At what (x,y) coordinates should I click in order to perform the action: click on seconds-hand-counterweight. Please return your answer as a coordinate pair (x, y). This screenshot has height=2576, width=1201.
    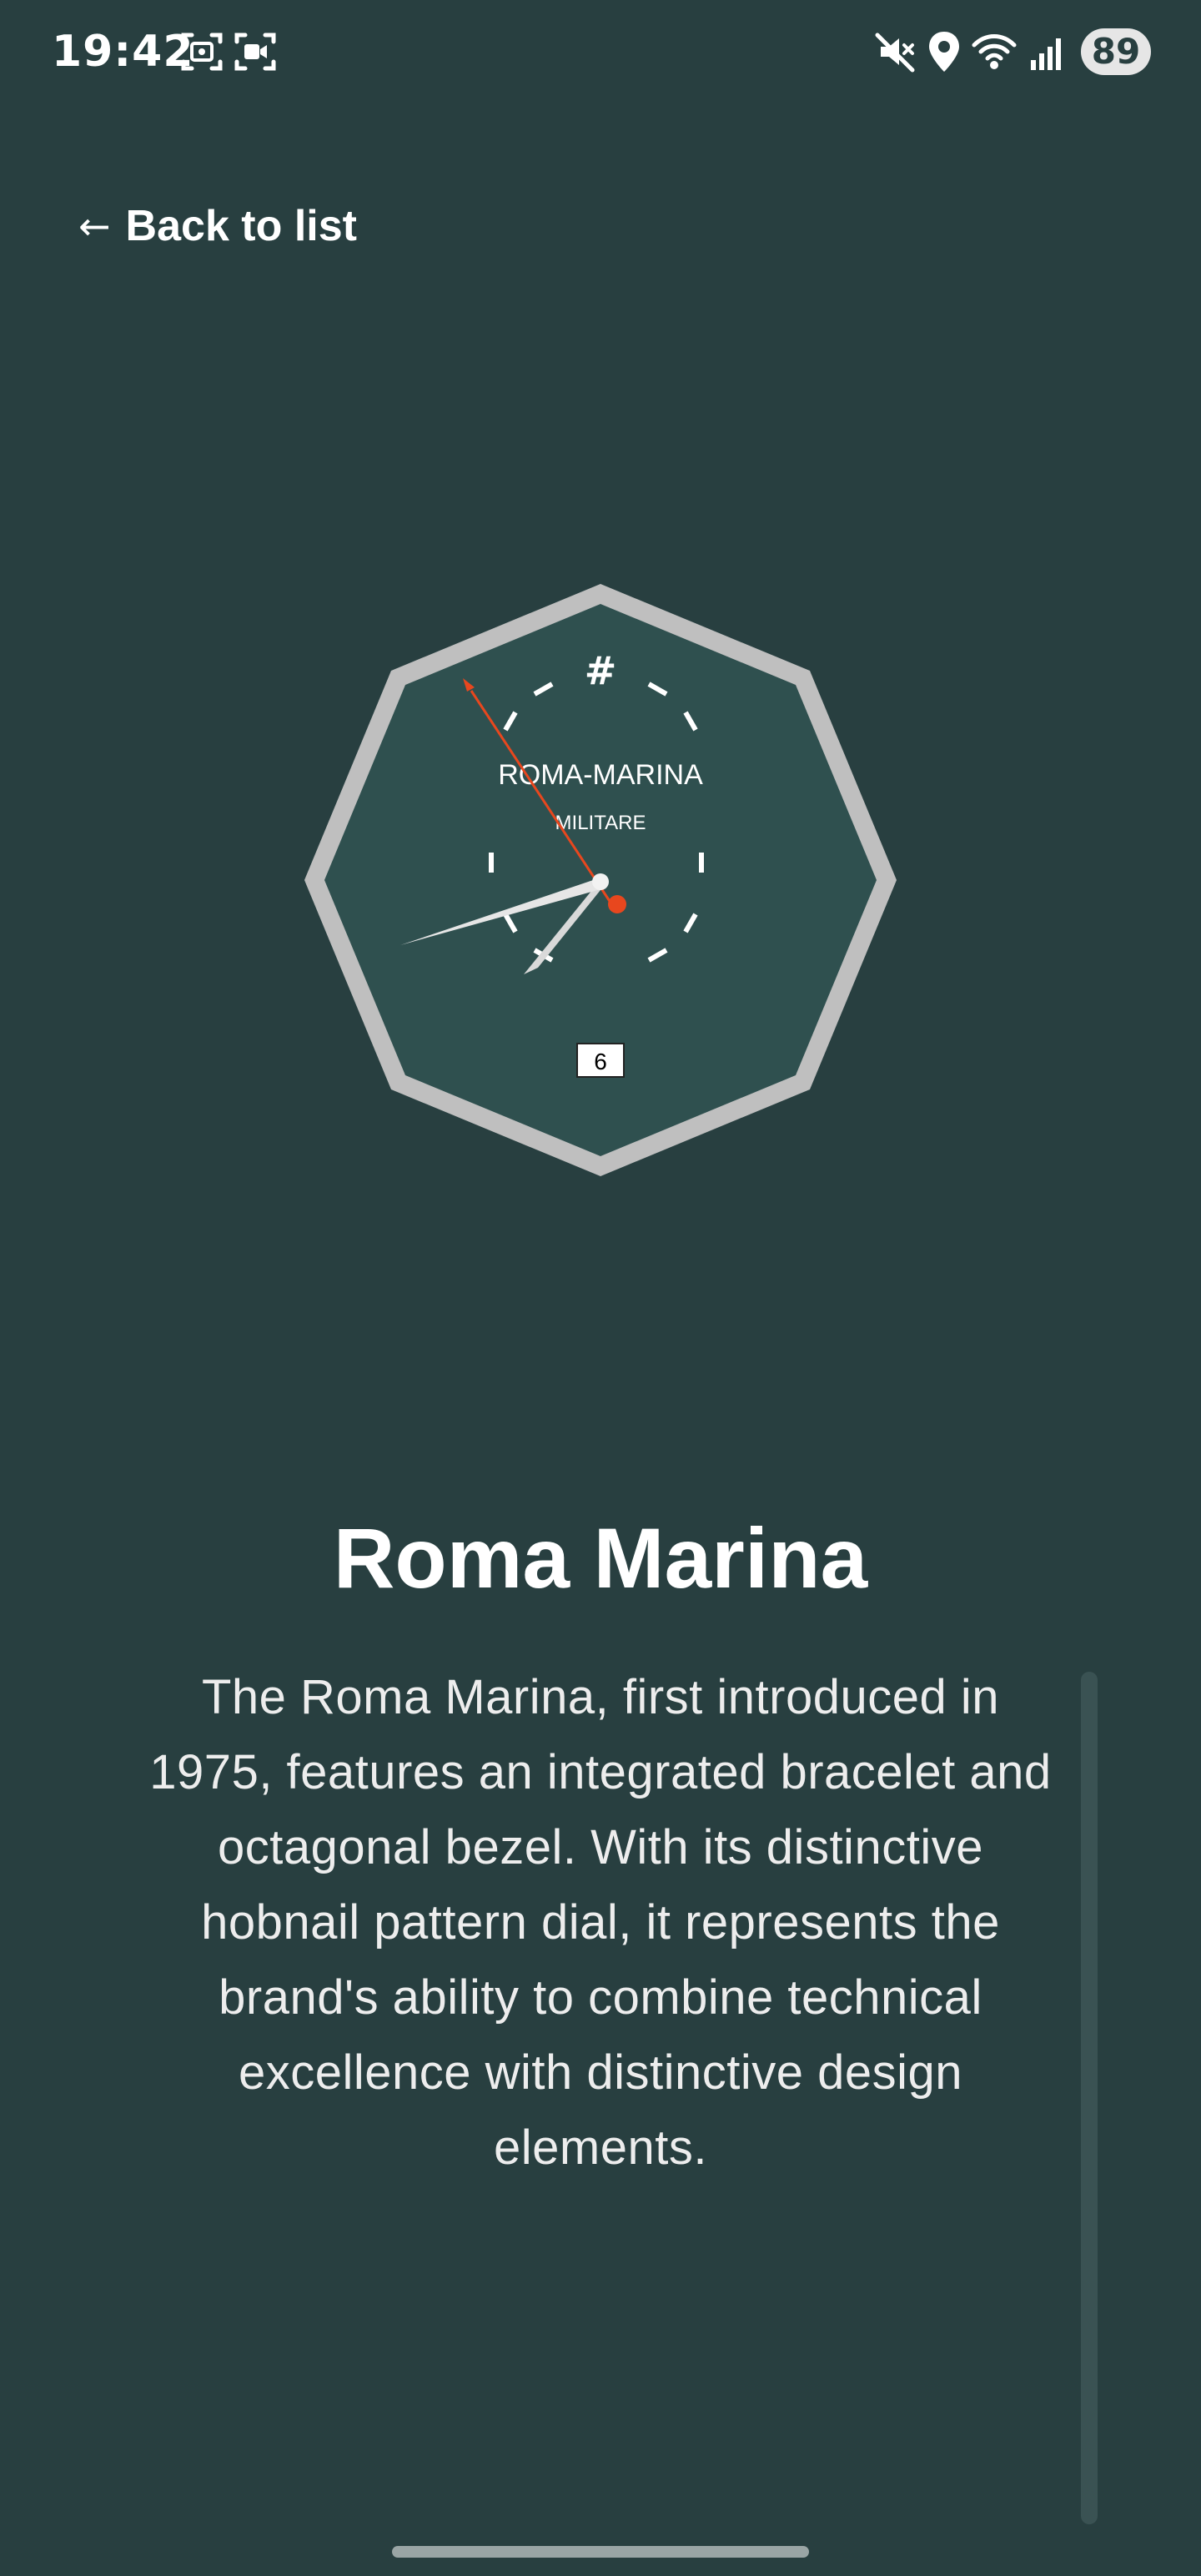
    Looking at the image, I should click on (617, 904).